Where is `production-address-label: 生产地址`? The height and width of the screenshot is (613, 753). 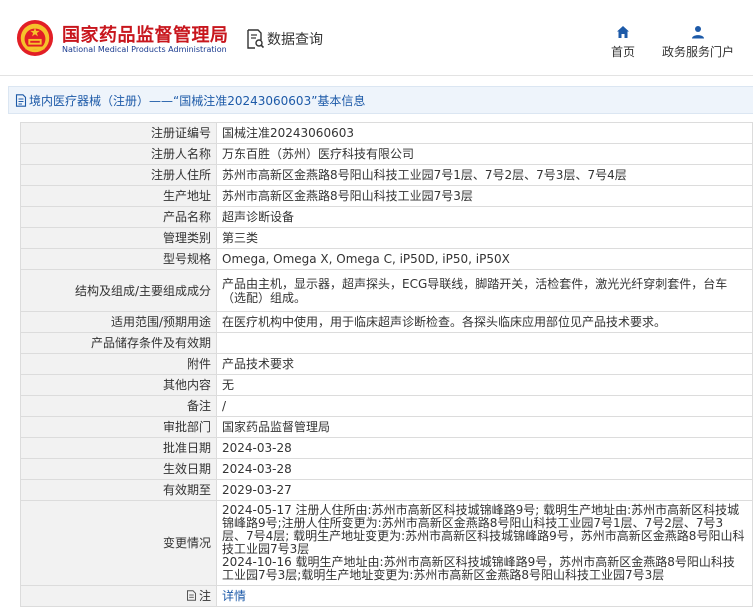
production-address-label: 生产地址 is located at coordinates (118, 196).